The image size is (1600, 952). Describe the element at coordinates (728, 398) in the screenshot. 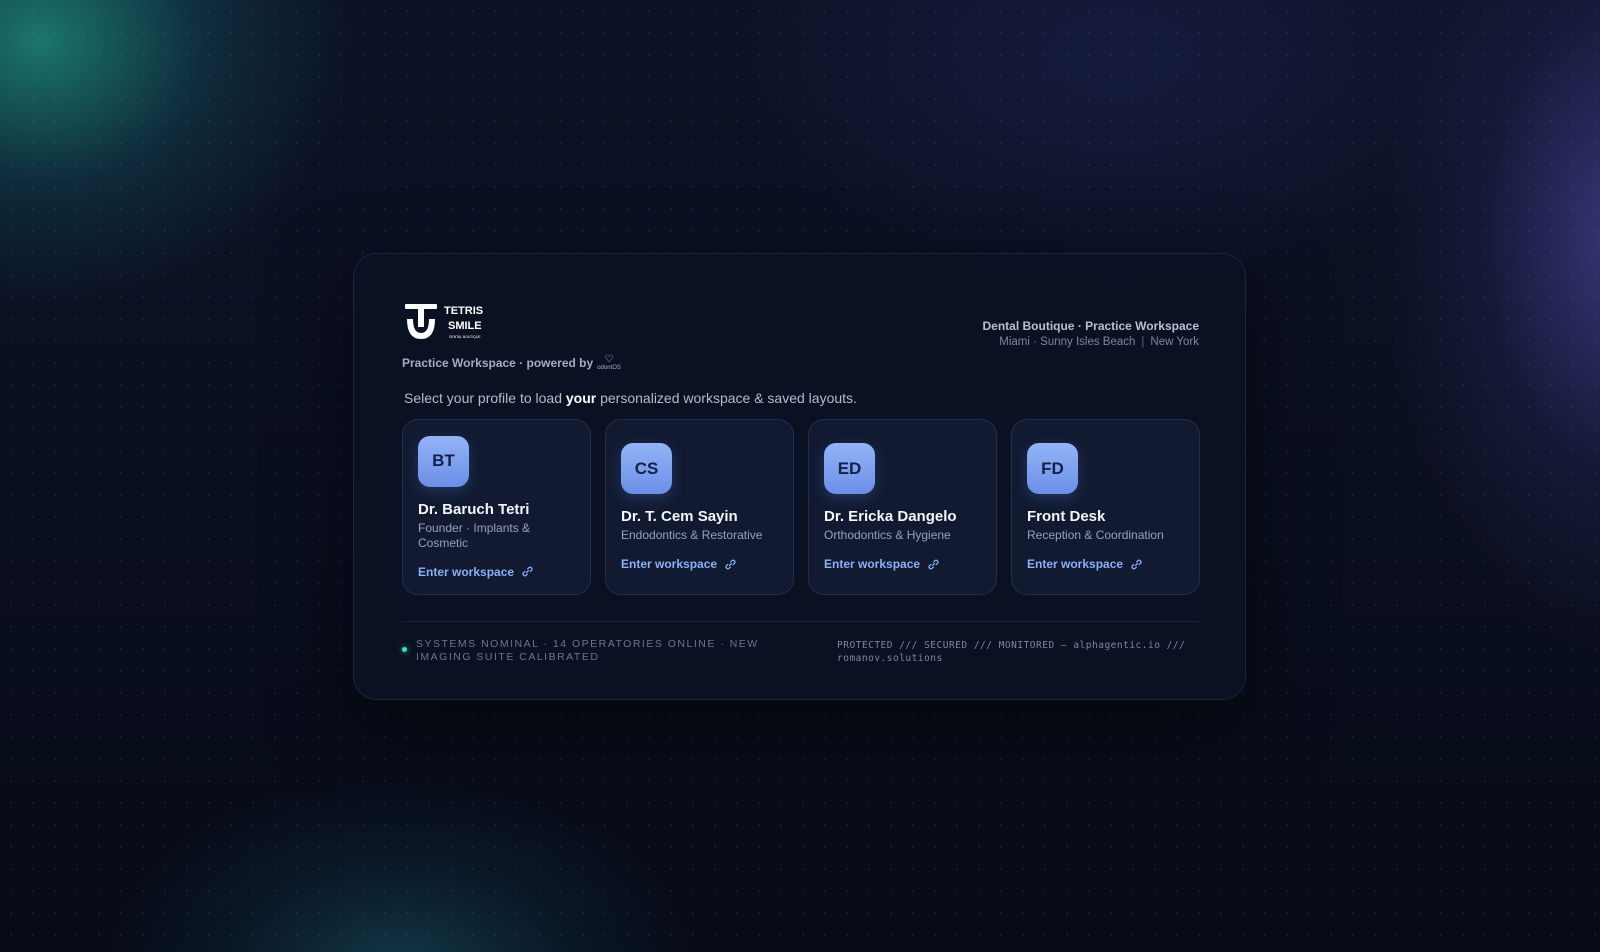

I see `prompt-after: personalized workspace & saved layouts.` at that location.